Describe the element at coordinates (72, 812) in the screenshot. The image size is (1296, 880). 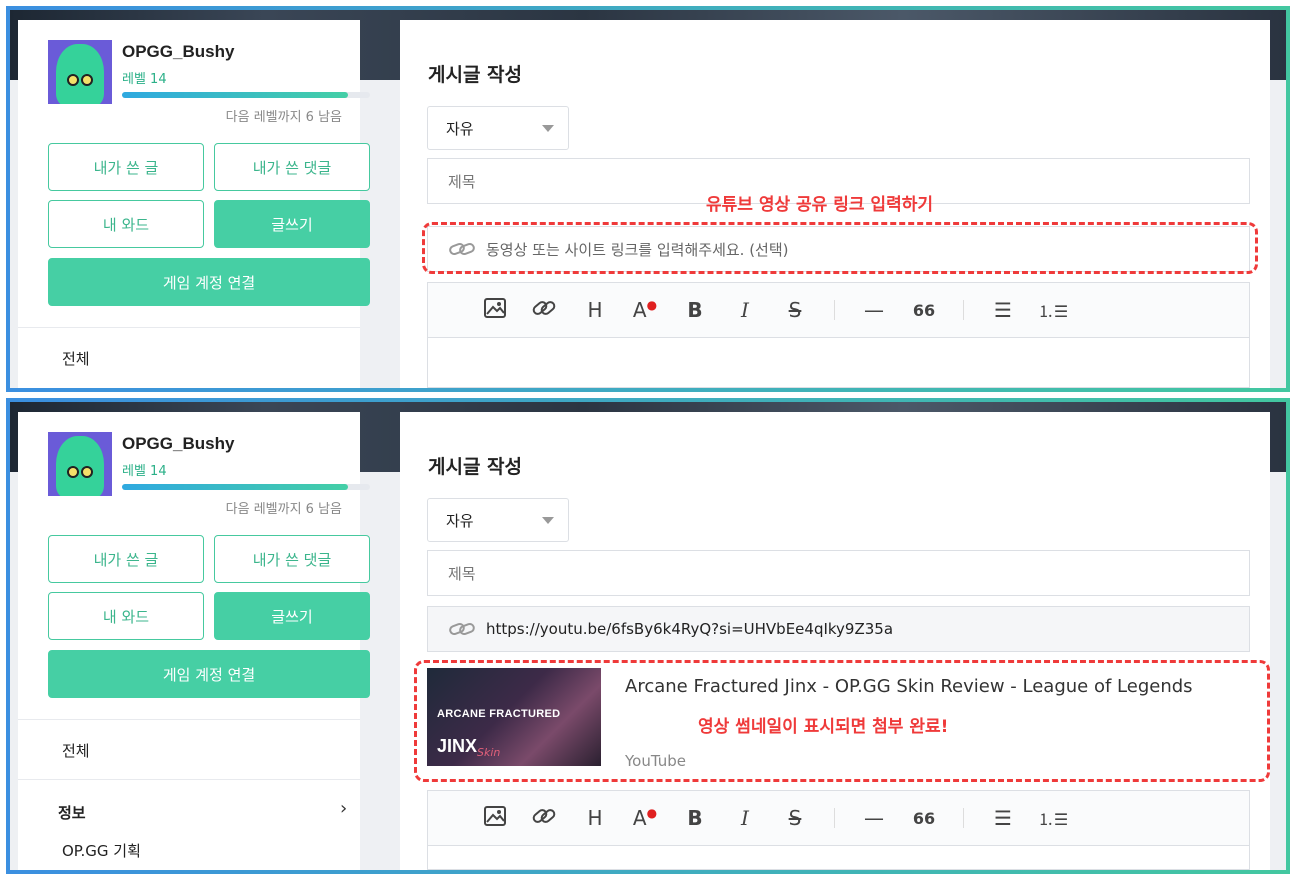
I see `nav-section-info: 정보` at that location.